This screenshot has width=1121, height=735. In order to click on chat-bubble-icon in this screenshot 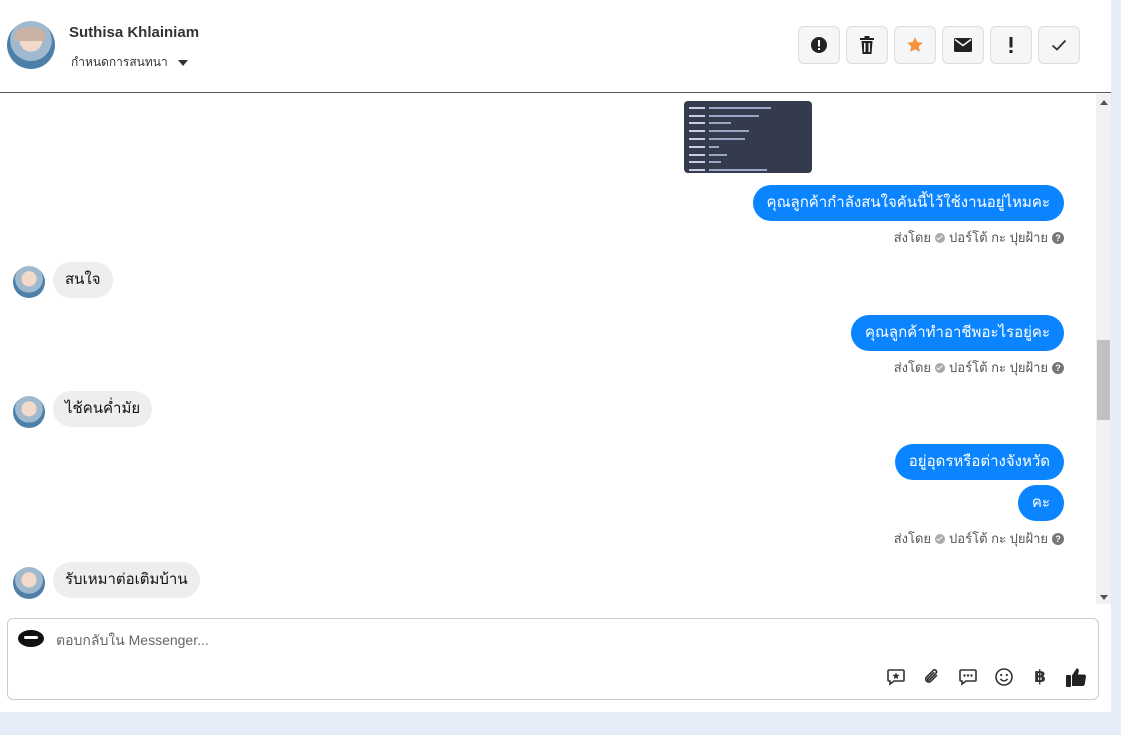, I will do `click(968, 677)`.